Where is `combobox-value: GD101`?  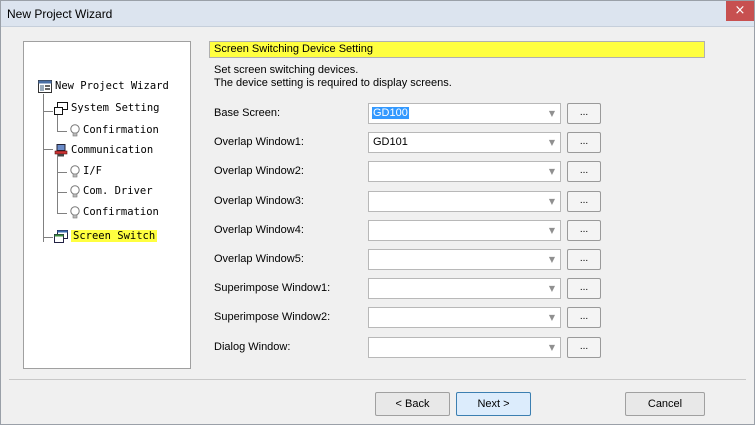 combobox-value: GD101 is located at coordinates (390, 142).